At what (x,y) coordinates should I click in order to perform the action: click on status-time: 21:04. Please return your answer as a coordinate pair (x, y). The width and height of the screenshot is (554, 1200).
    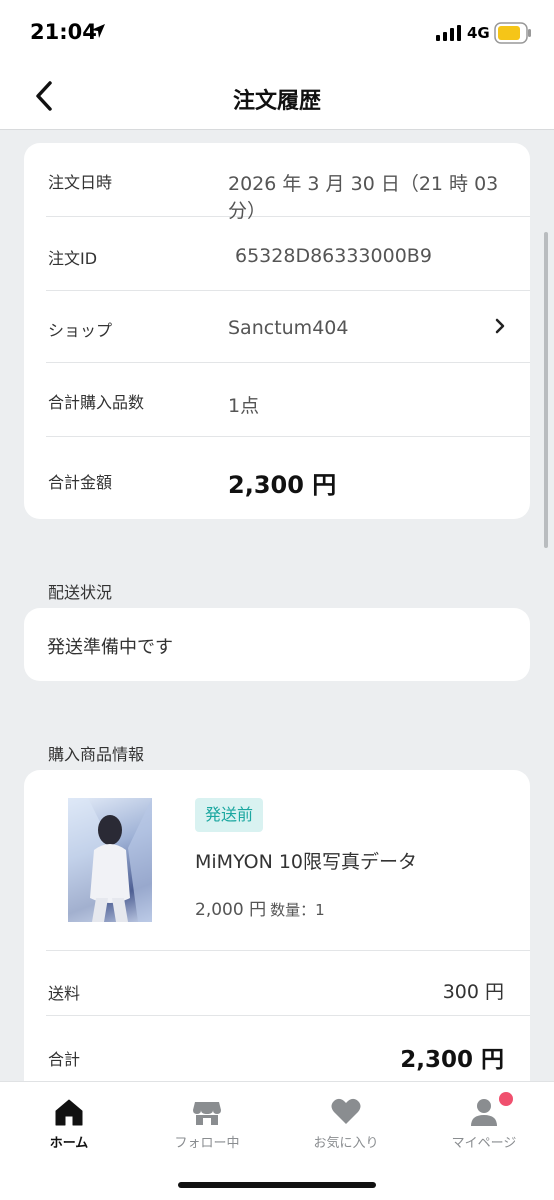
    Looking at the image, I should click on (63, 32).